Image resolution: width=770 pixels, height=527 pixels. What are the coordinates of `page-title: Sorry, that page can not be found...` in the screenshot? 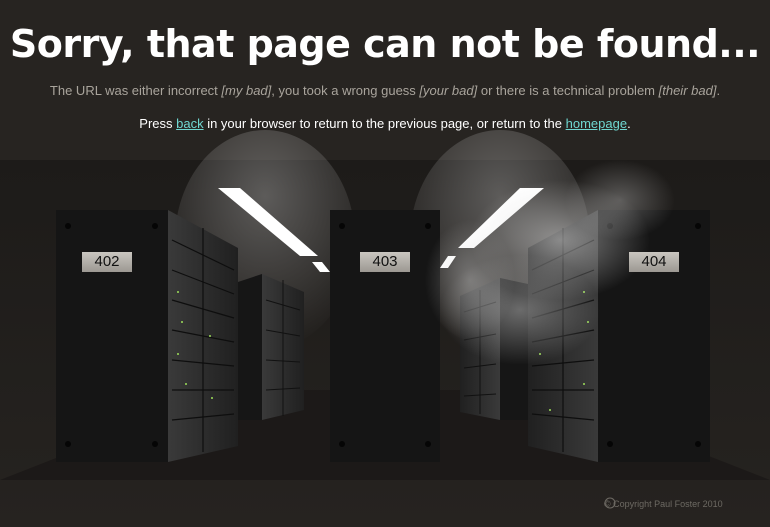 It's located at (385, 44).